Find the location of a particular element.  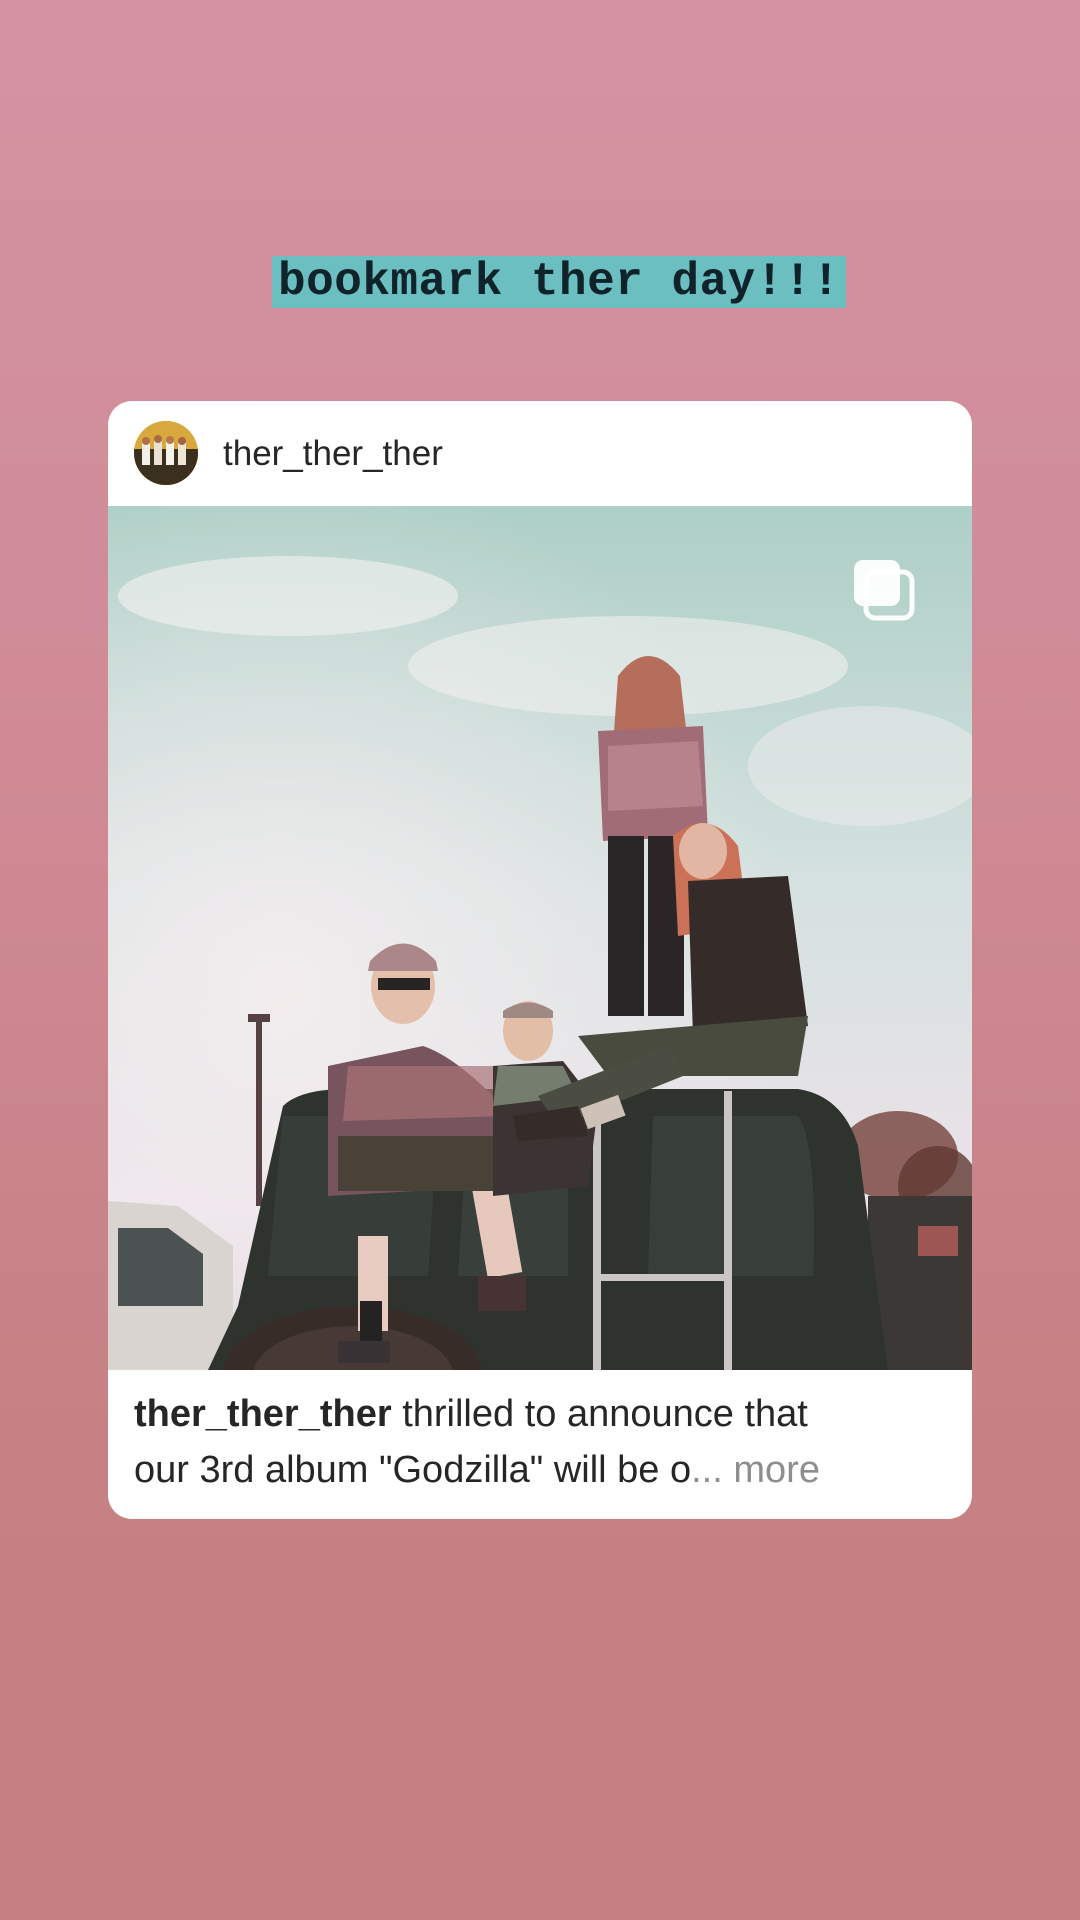

caption-text-line2: our 3rd album "Godzilla" will be o is located at coordinates (413, 1470).